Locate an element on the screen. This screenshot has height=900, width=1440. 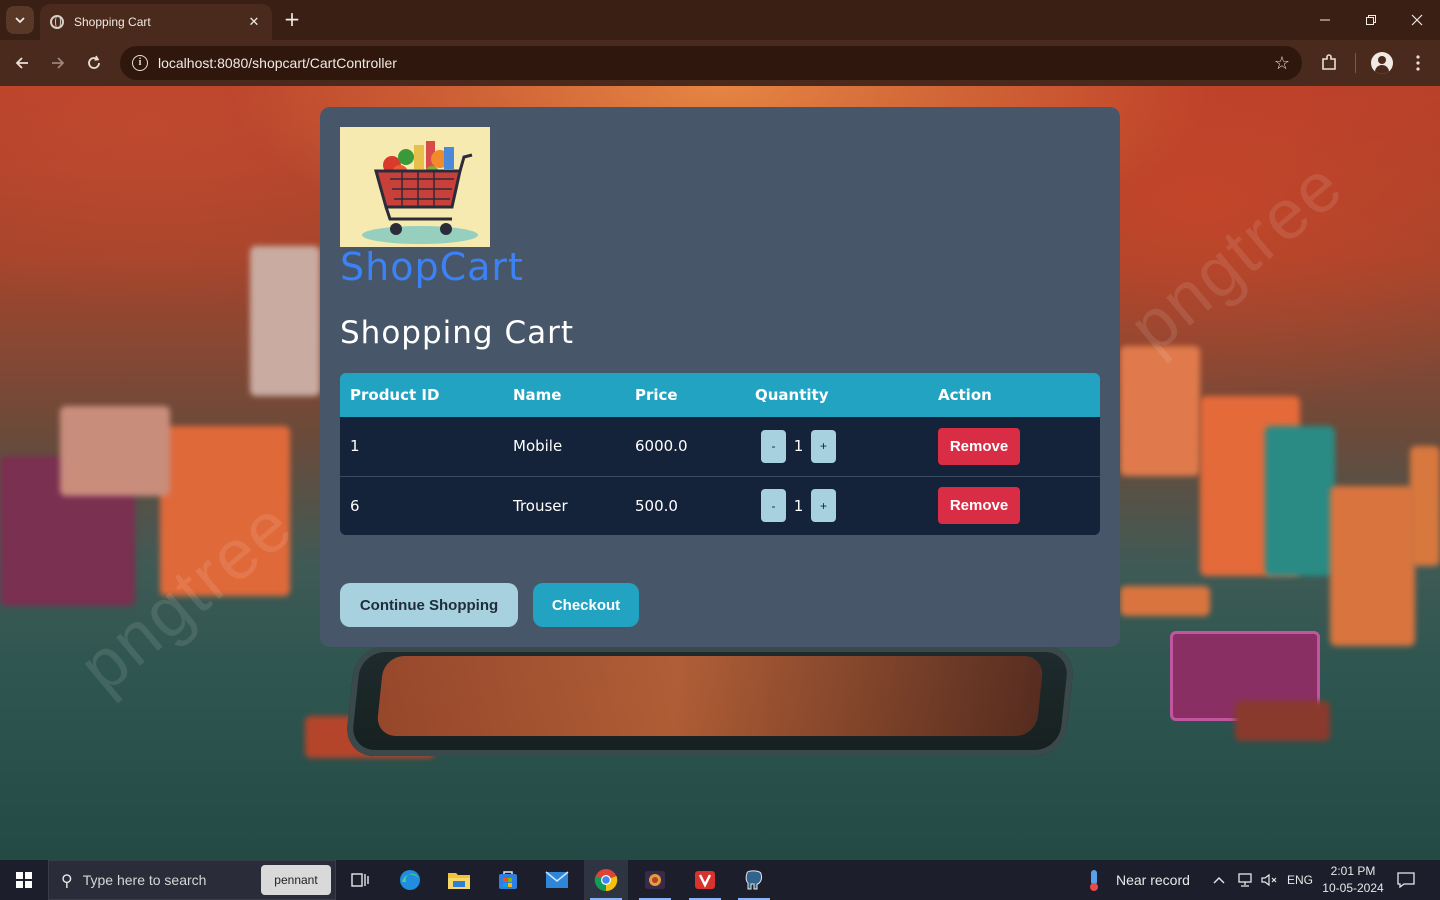
taskbar-app-vivaldi is located at coordinates (705, 880).